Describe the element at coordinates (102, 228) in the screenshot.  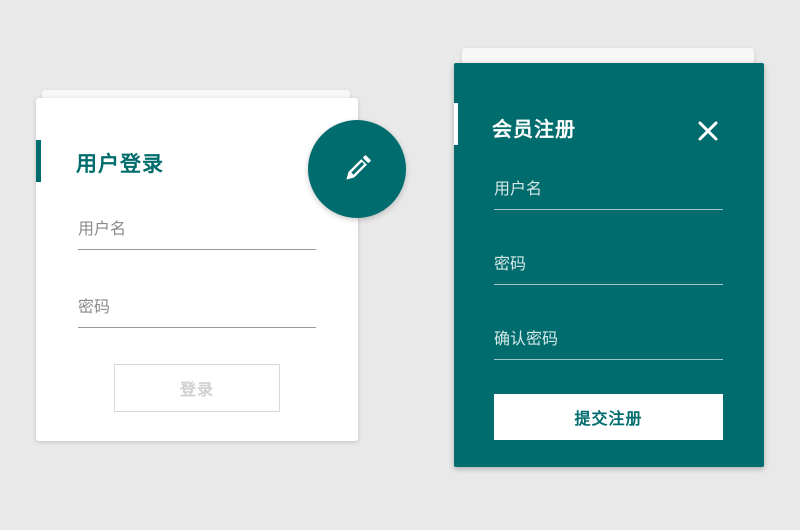
I see `login-username-placeholder: 用户名` at that location.